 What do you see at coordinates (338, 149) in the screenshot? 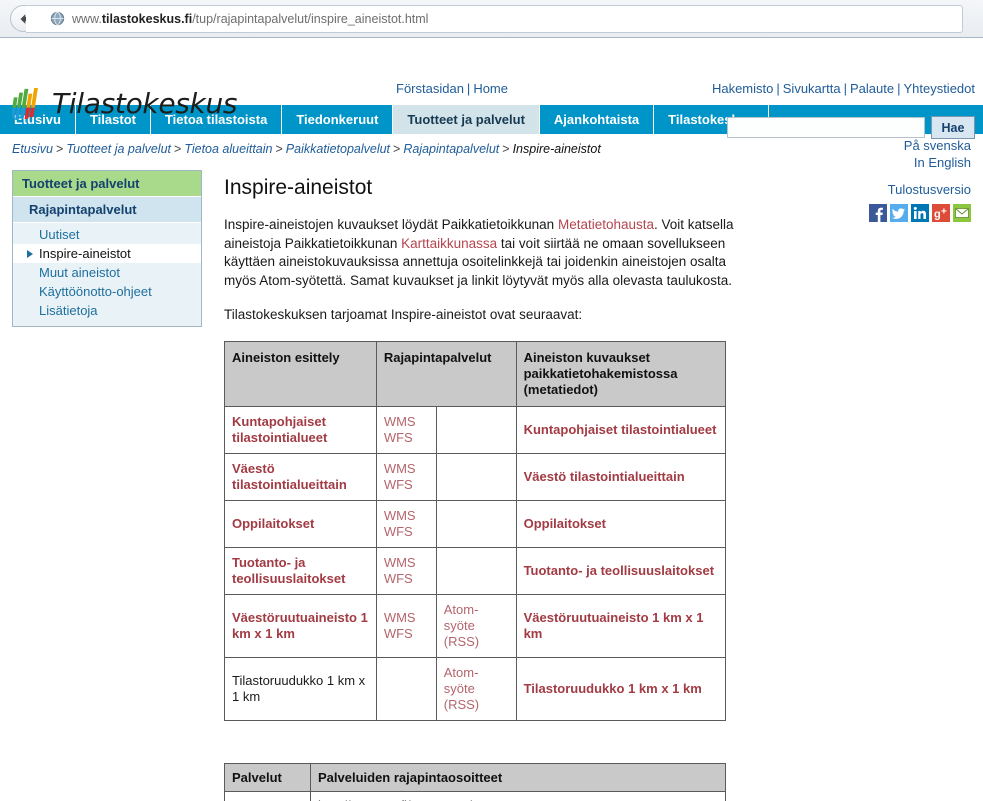
I see `breadcrumb-item-paikkatietopalvelut: Paikkatietopalvelut` at bounding box center [338, 149].